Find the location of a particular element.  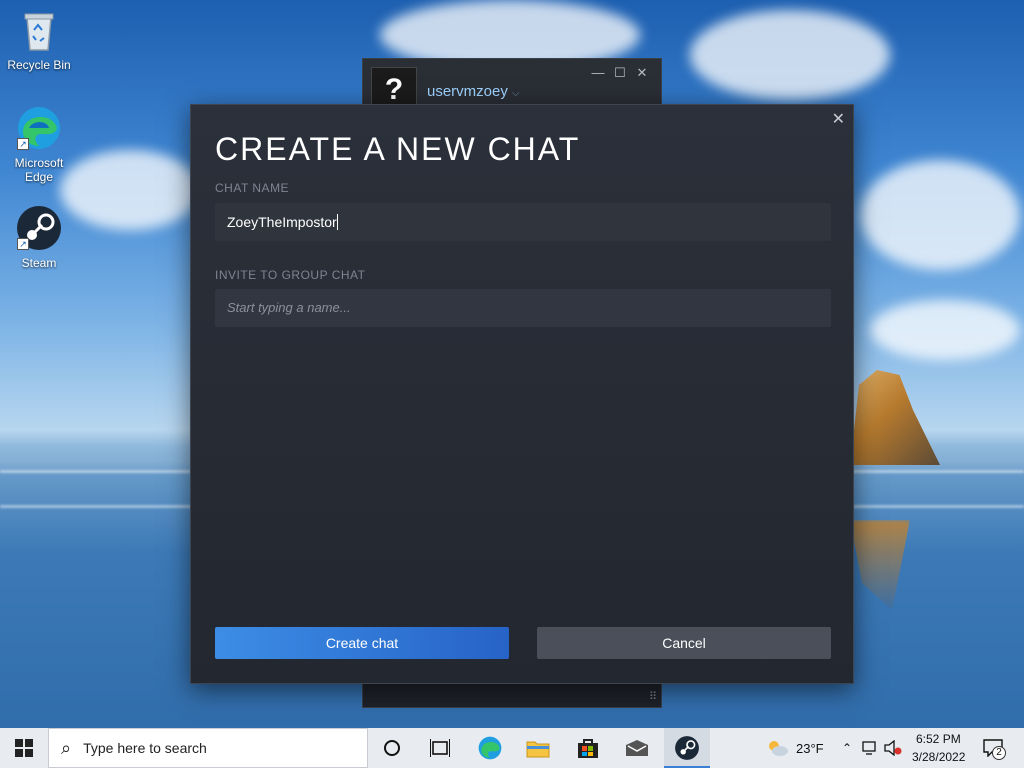

taskbar-mail is located at coordinates (637, 748).